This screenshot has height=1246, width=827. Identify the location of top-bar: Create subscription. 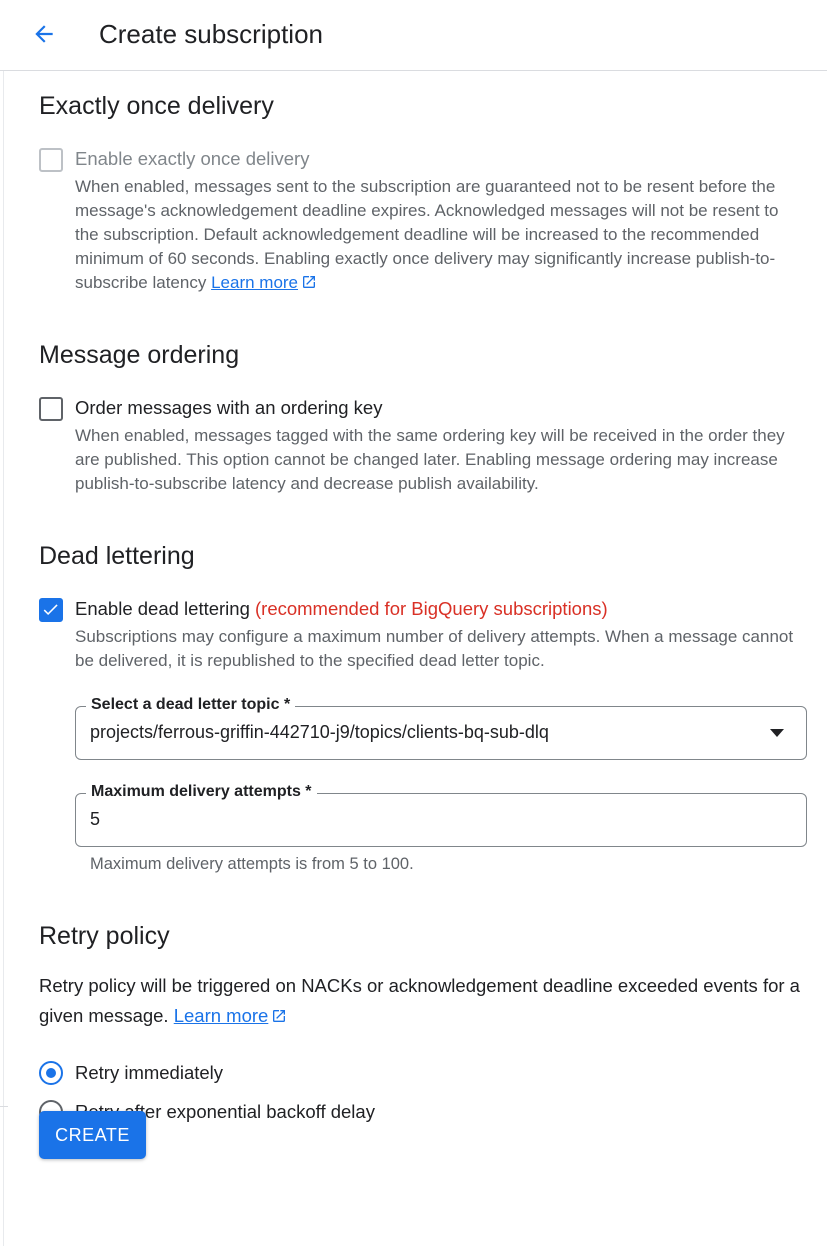
(413, 35).